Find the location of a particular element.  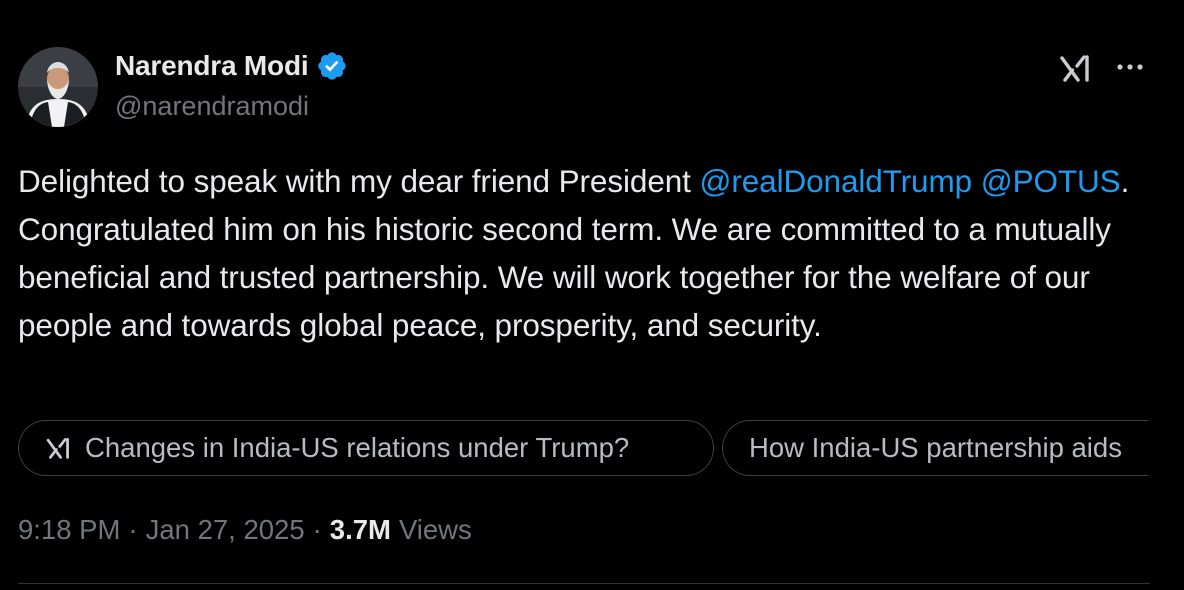

suggestion-chip: How India-US partnership aids is located at coordinates (935, 448).